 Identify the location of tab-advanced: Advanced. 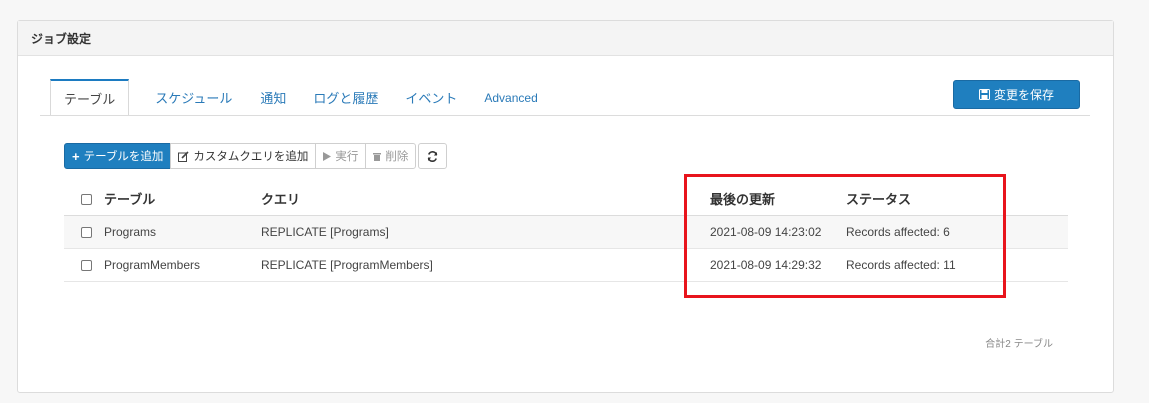
(510, 97).